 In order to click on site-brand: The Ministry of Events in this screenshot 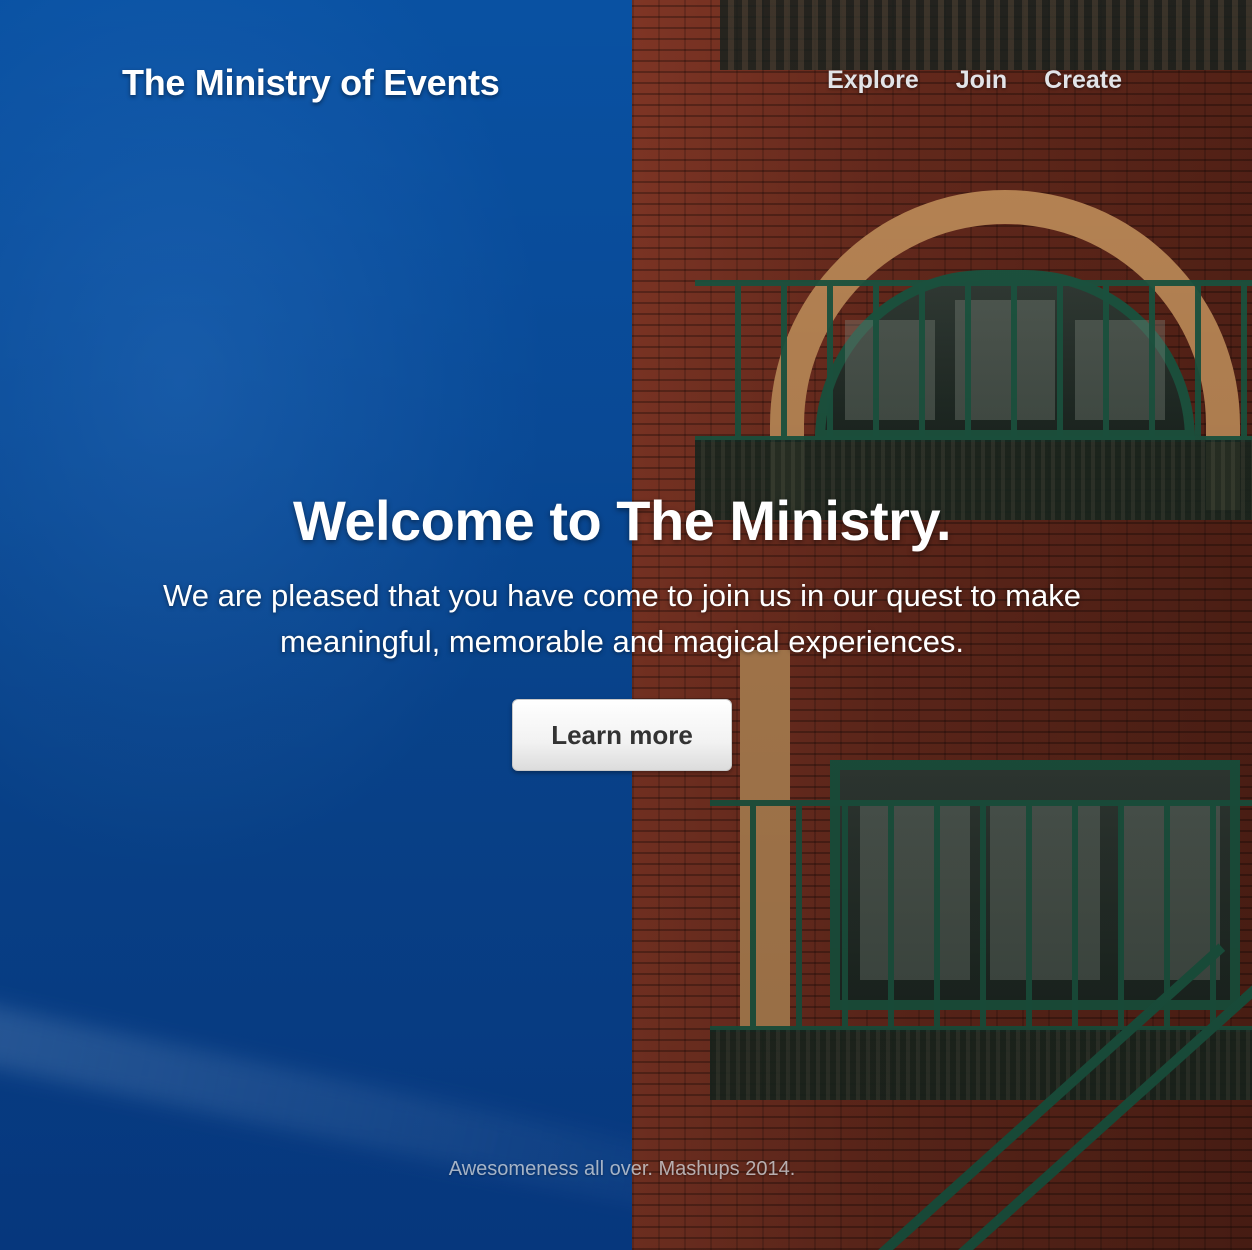, I will do `click(311, 83)`.